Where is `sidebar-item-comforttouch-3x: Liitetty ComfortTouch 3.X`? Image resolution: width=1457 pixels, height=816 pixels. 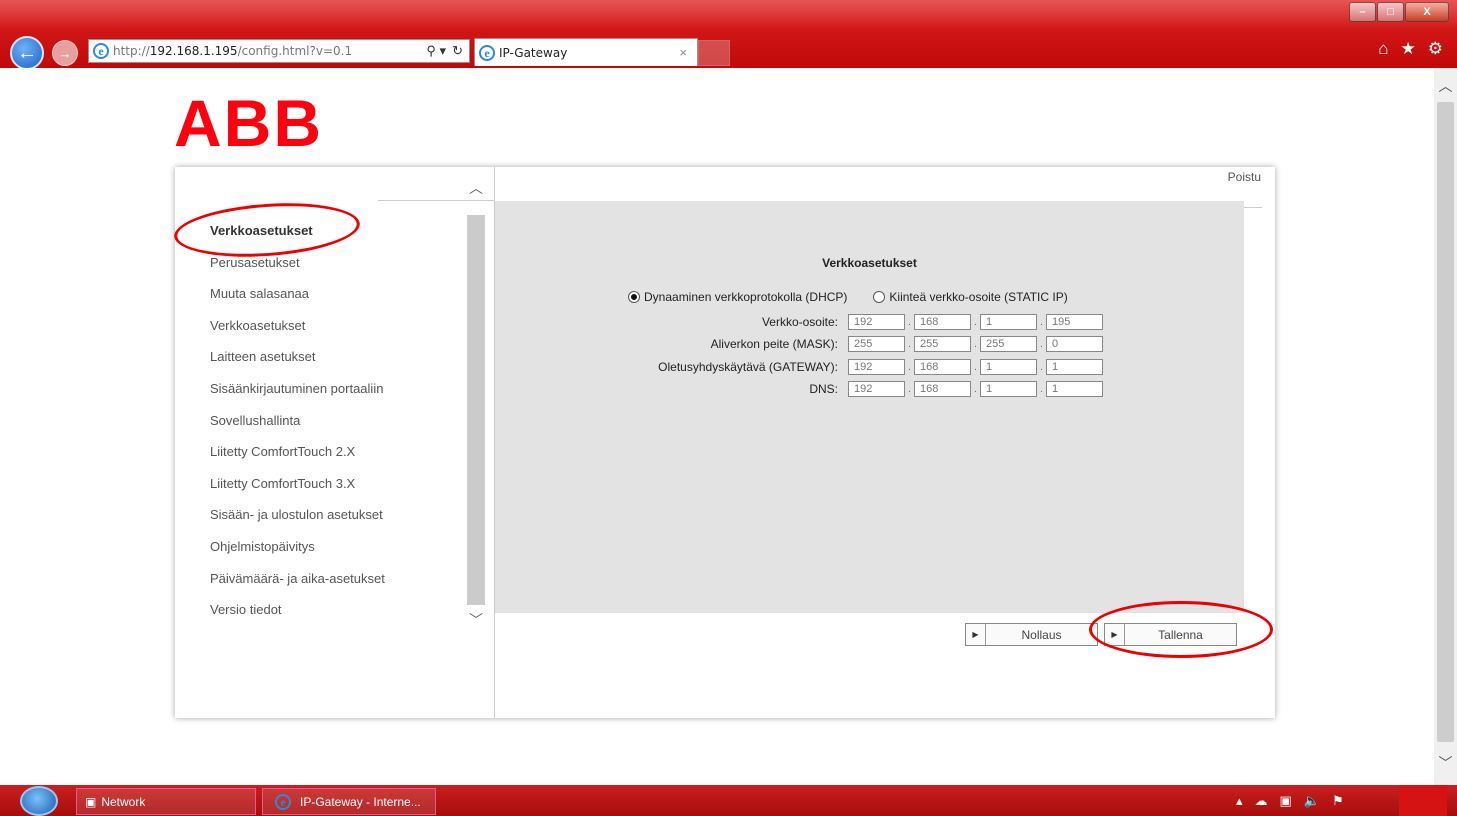 sidebar-item-comforttouch-3x: Liitetty ComfortTouch 3.X is located at coordinates (297, 492).